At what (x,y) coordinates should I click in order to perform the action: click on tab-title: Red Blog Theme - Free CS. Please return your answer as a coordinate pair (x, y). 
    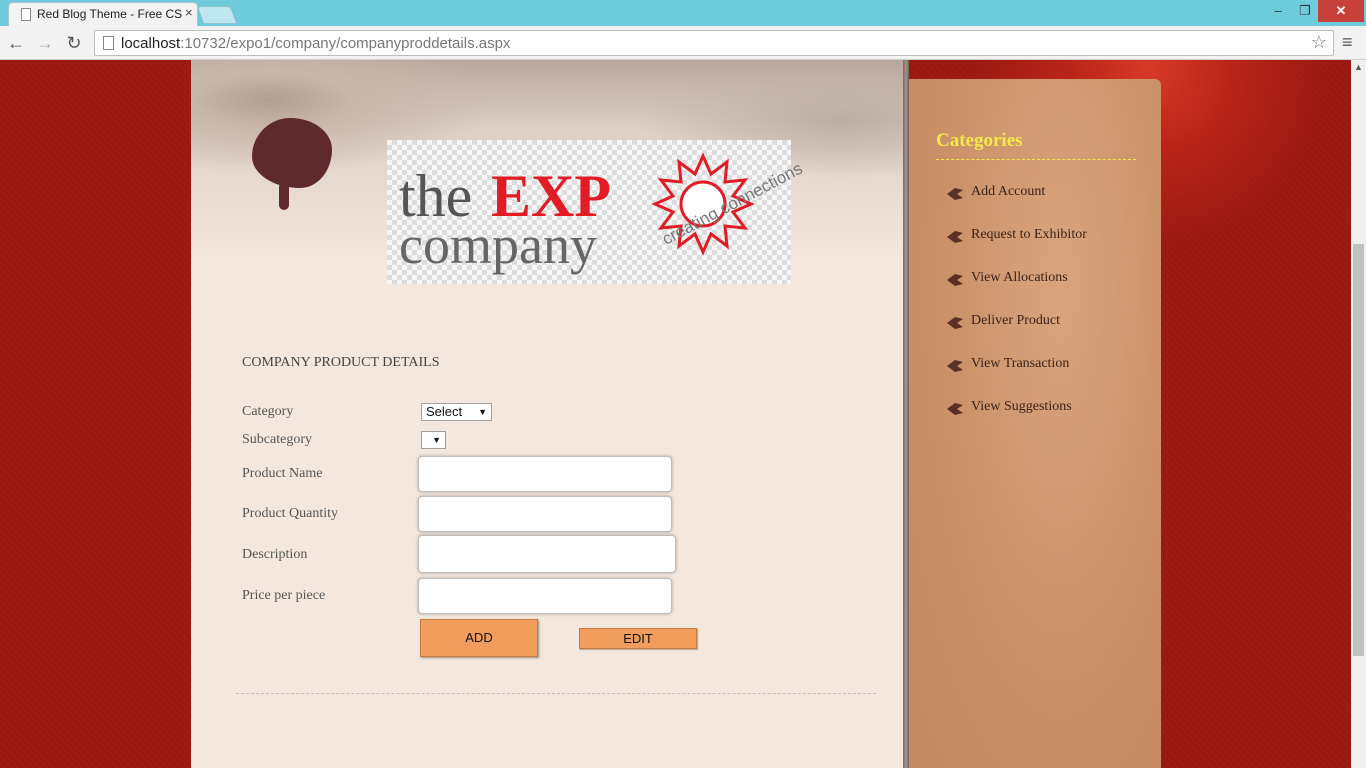
    Looking at the image, I should click on (109, 14).